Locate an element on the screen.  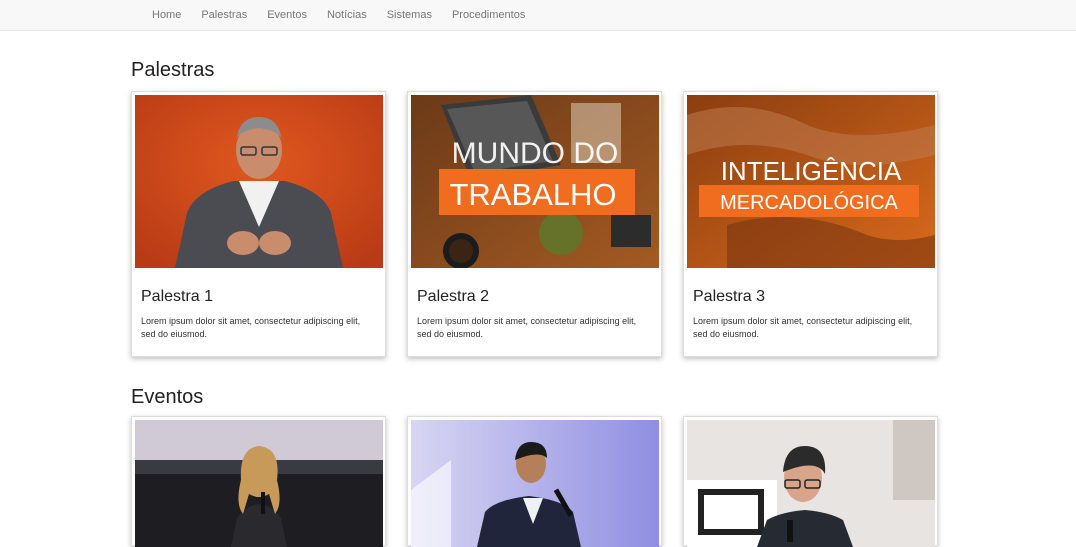
nav-sistemas-link: Sistemas is located at coordinates (409, 15).